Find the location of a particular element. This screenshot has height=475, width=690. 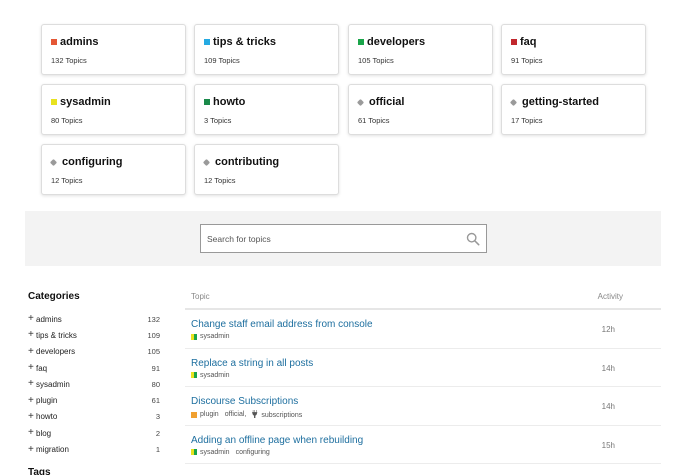

category-card-getting-started: getting-started 17 Topics is located at coordinates (573, 109).